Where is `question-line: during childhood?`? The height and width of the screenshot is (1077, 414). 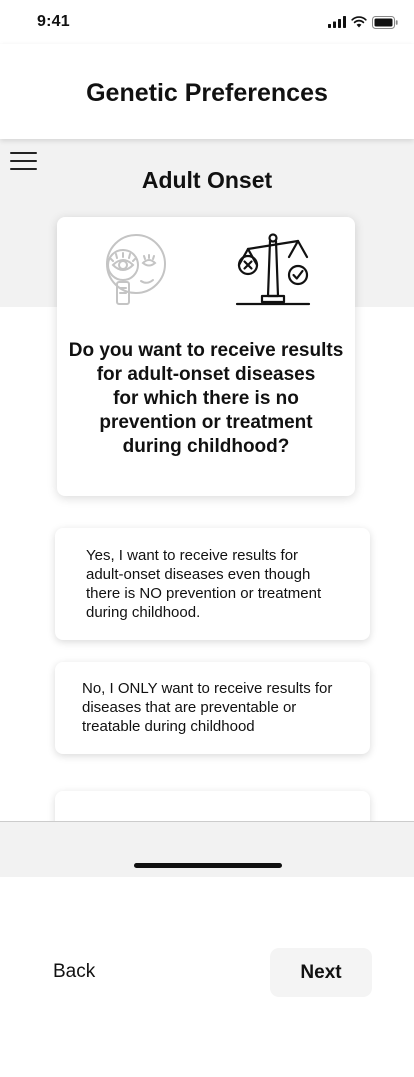
question-line: during childhood? is located at coordinates (206, 446).